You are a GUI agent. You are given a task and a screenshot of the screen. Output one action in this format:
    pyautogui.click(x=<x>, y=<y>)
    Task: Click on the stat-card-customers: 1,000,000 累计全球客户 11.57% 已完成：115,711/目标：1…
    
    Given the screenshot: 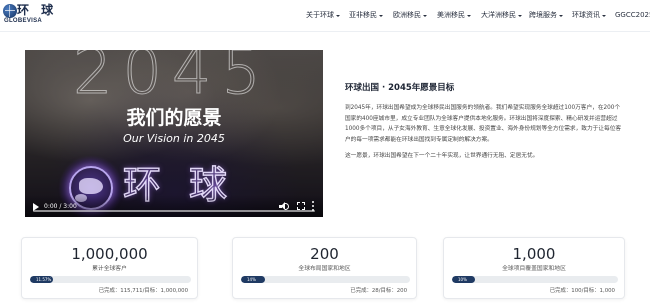 What is the action you would take?
    pyautogui.click(x=109, y=268)
    